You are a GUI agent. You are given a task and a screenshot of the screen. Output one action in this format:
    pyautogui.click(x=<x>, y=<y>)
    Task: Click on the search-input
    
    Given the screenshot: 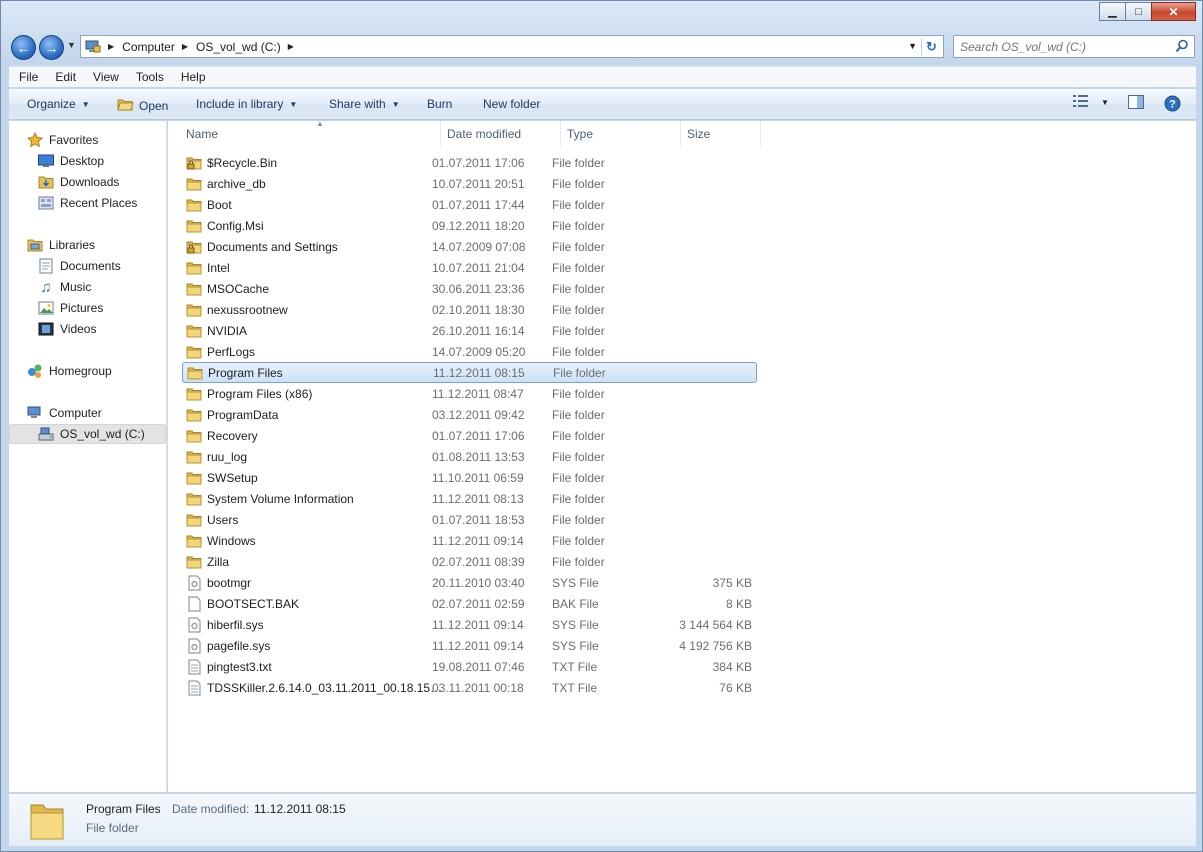 What is the action you would take?
    pyautogui.click(x=1065, y=46)
    